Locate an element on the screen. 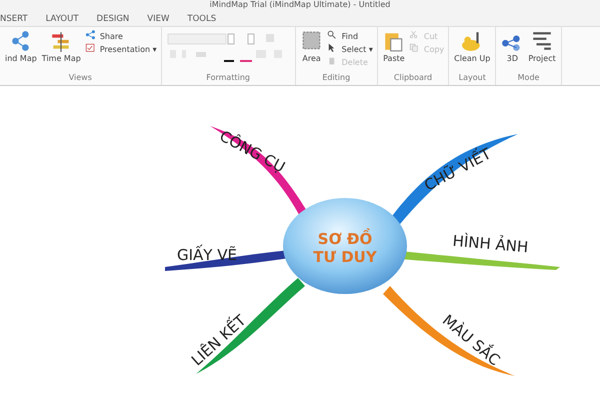  ribbon-tab: NSERT is located at coordinates (15, 19).